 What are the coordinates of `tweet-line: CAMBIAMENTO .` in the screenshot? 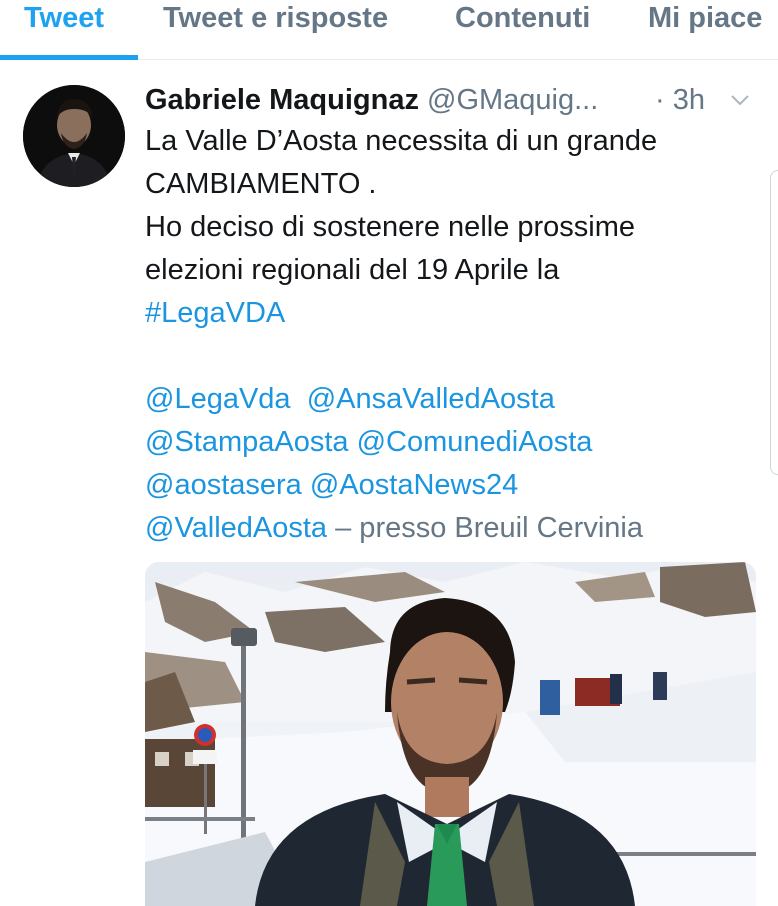 It's located at (261, 184).